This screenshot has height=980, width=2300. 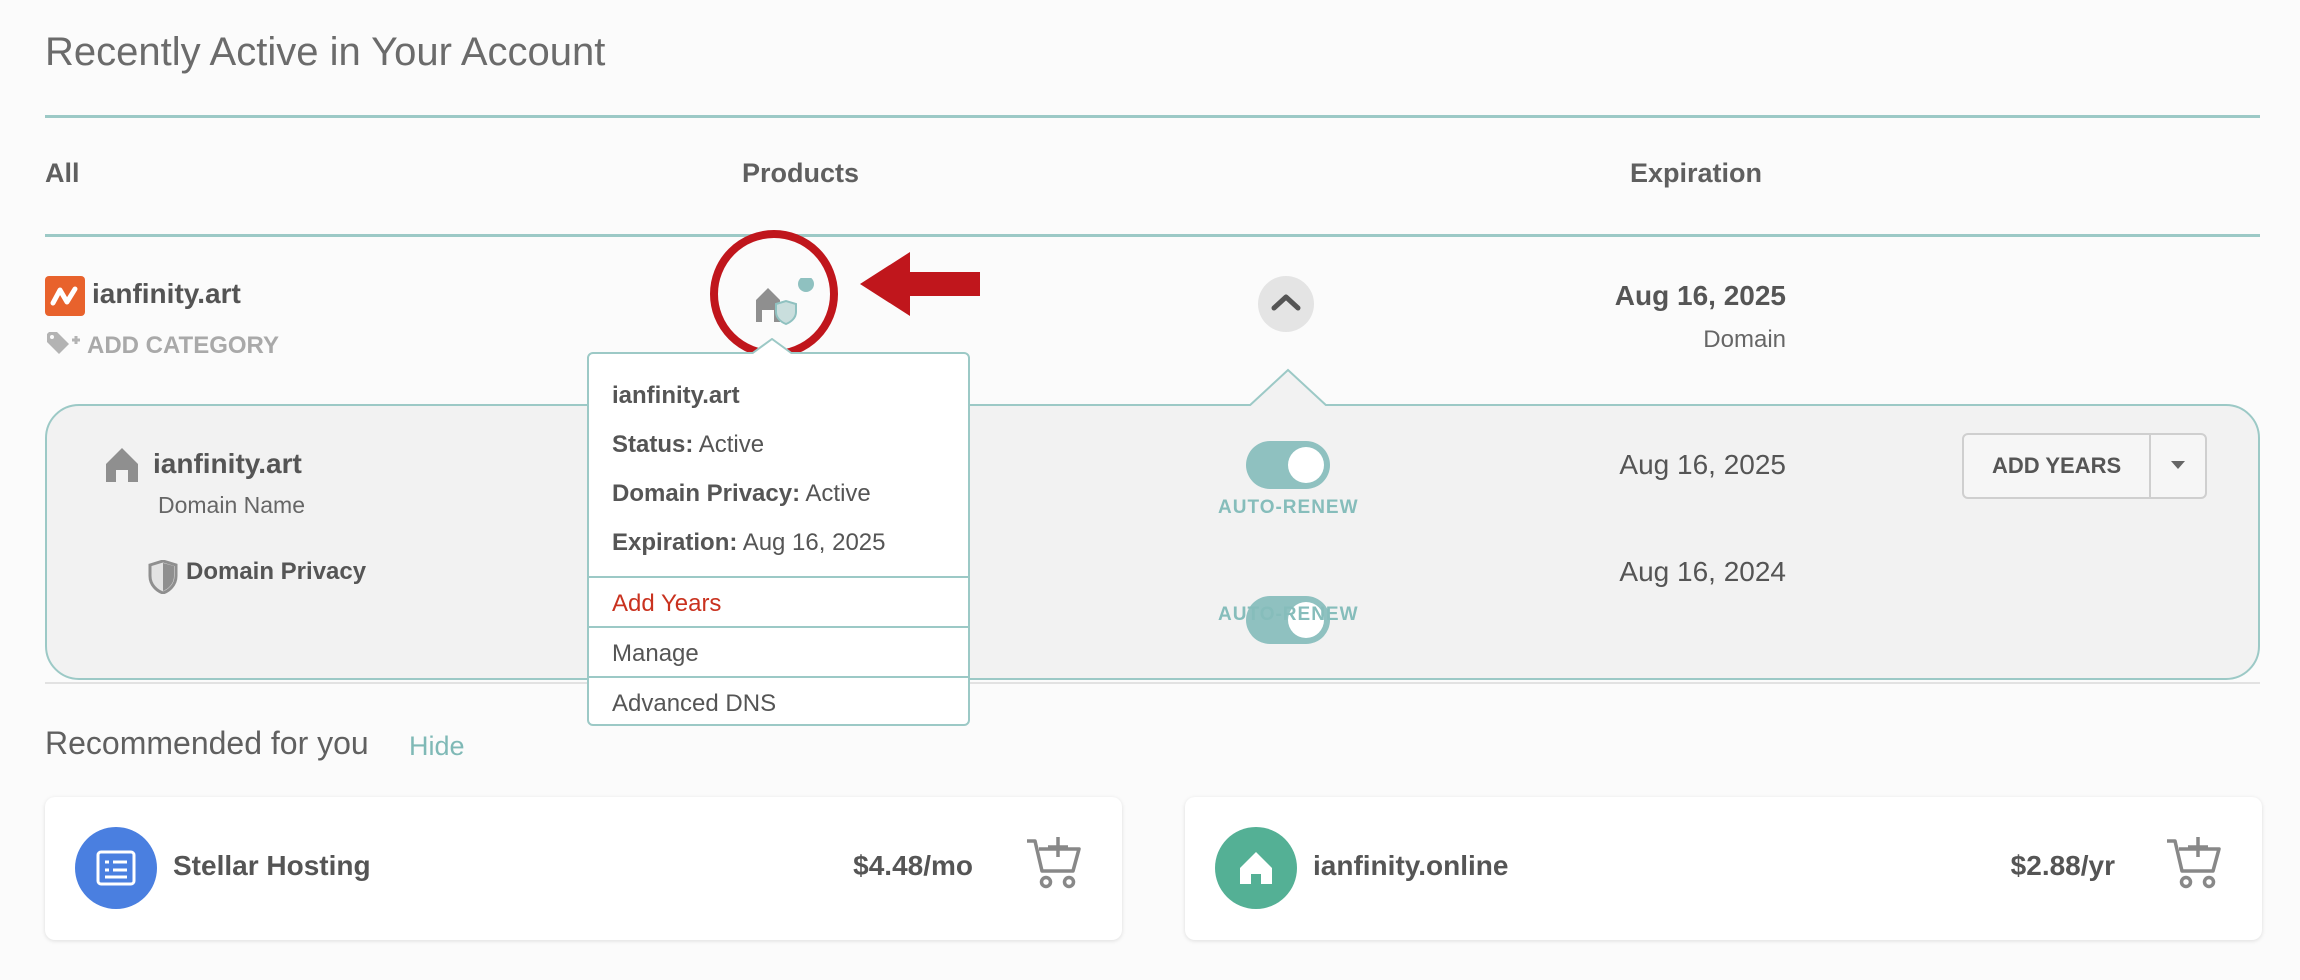 I want to click on shield-icon, so click(x=163, y=579).